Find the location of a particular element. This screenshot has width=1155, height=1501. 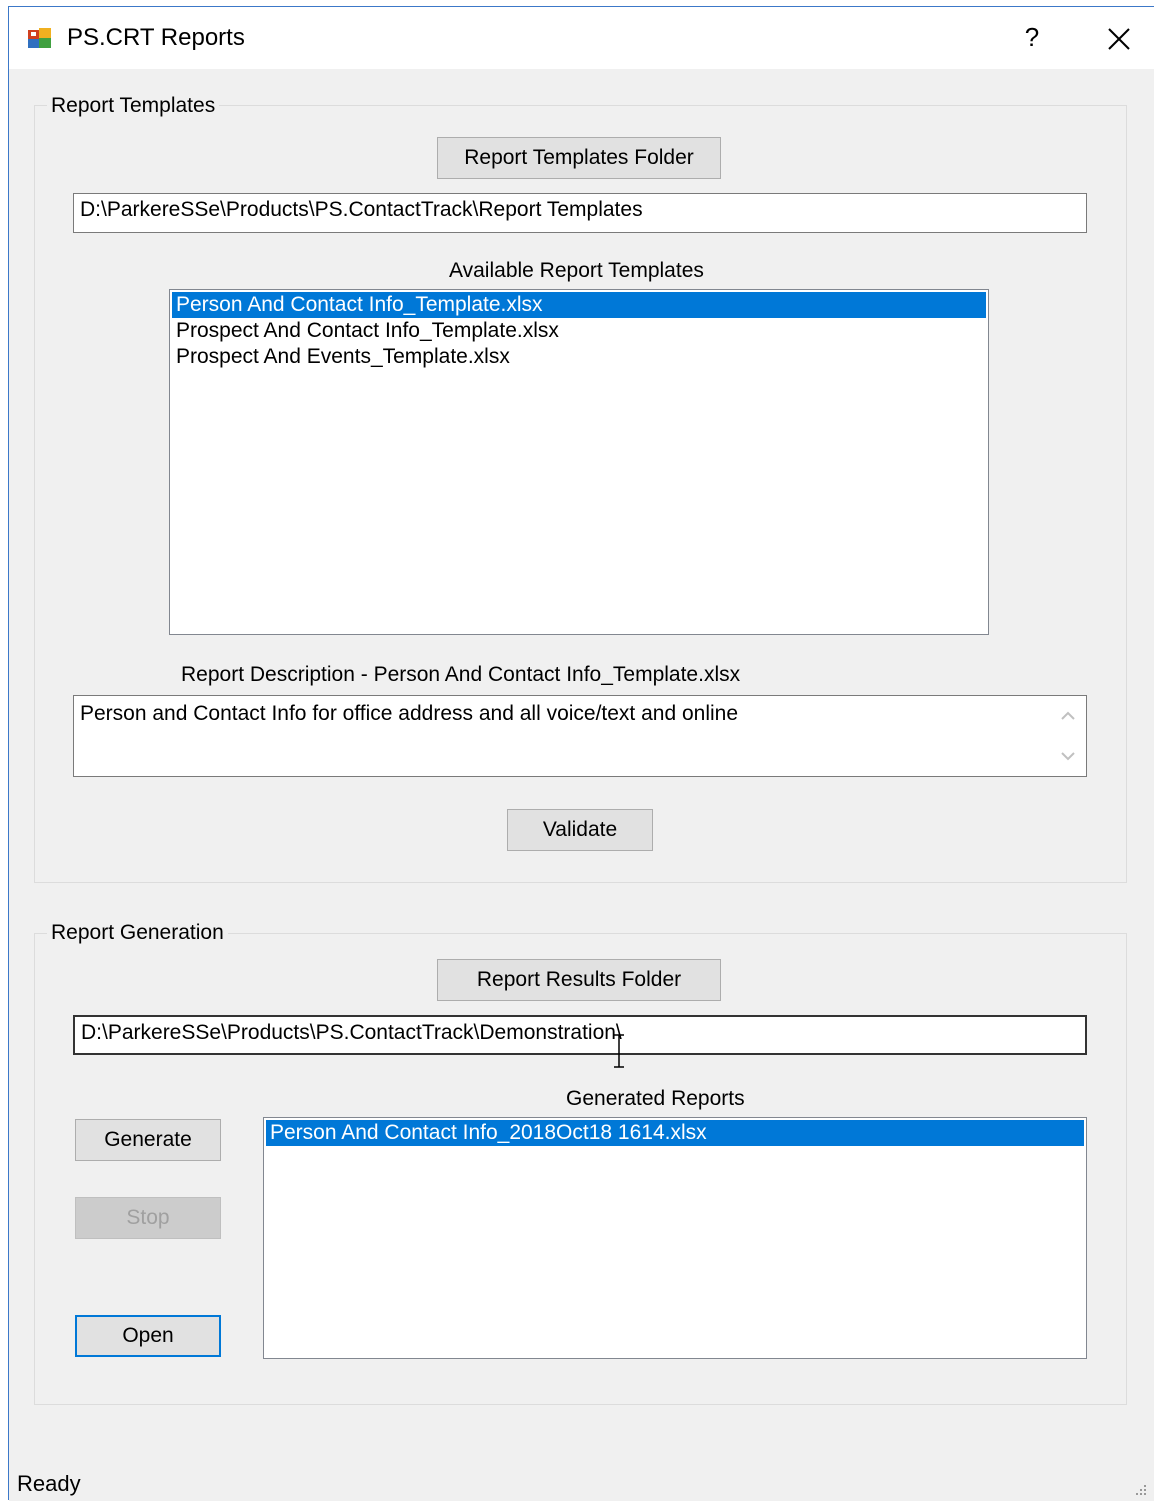

app-icon is located at coordinates (39, 38).